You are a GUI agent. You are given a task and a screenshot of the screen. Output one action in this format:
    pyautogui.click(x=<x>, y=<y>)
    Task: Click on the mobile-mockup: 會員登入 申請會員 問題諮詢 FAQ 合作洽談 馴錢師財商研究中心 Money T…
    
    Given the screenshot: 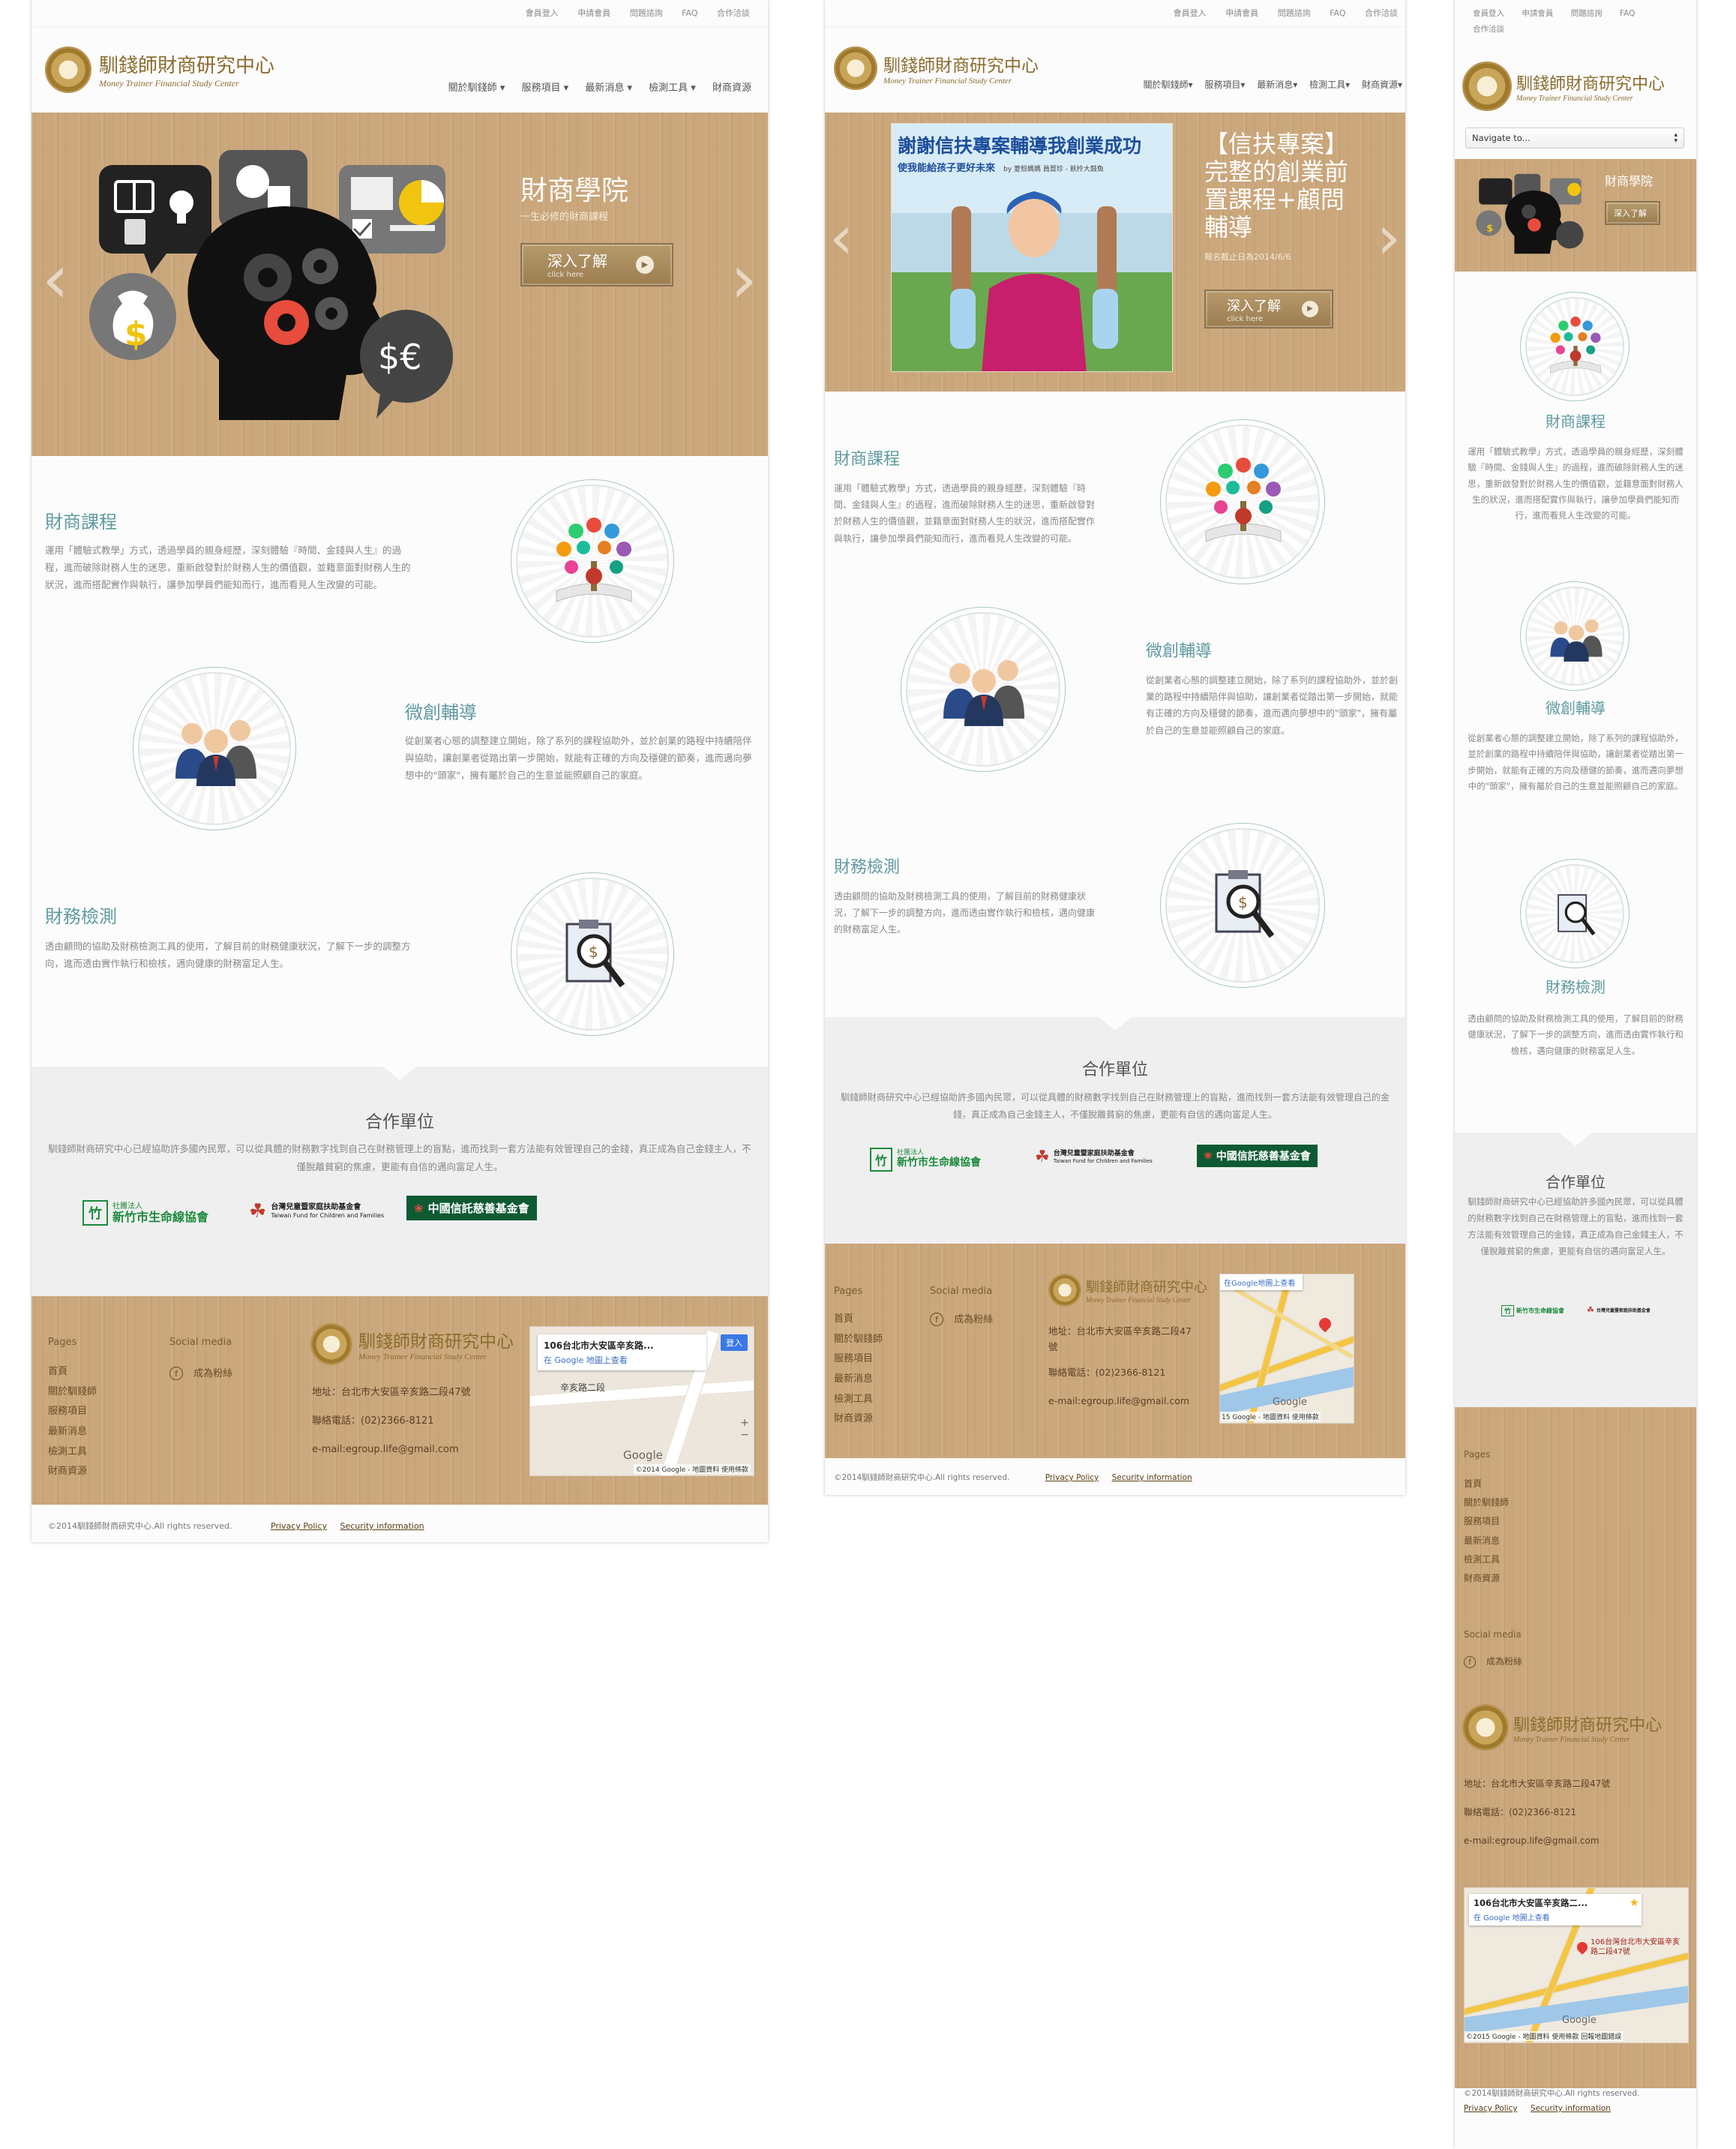 What is the action you would take?
    pyautogui.click(x=1575, y=1074)
    